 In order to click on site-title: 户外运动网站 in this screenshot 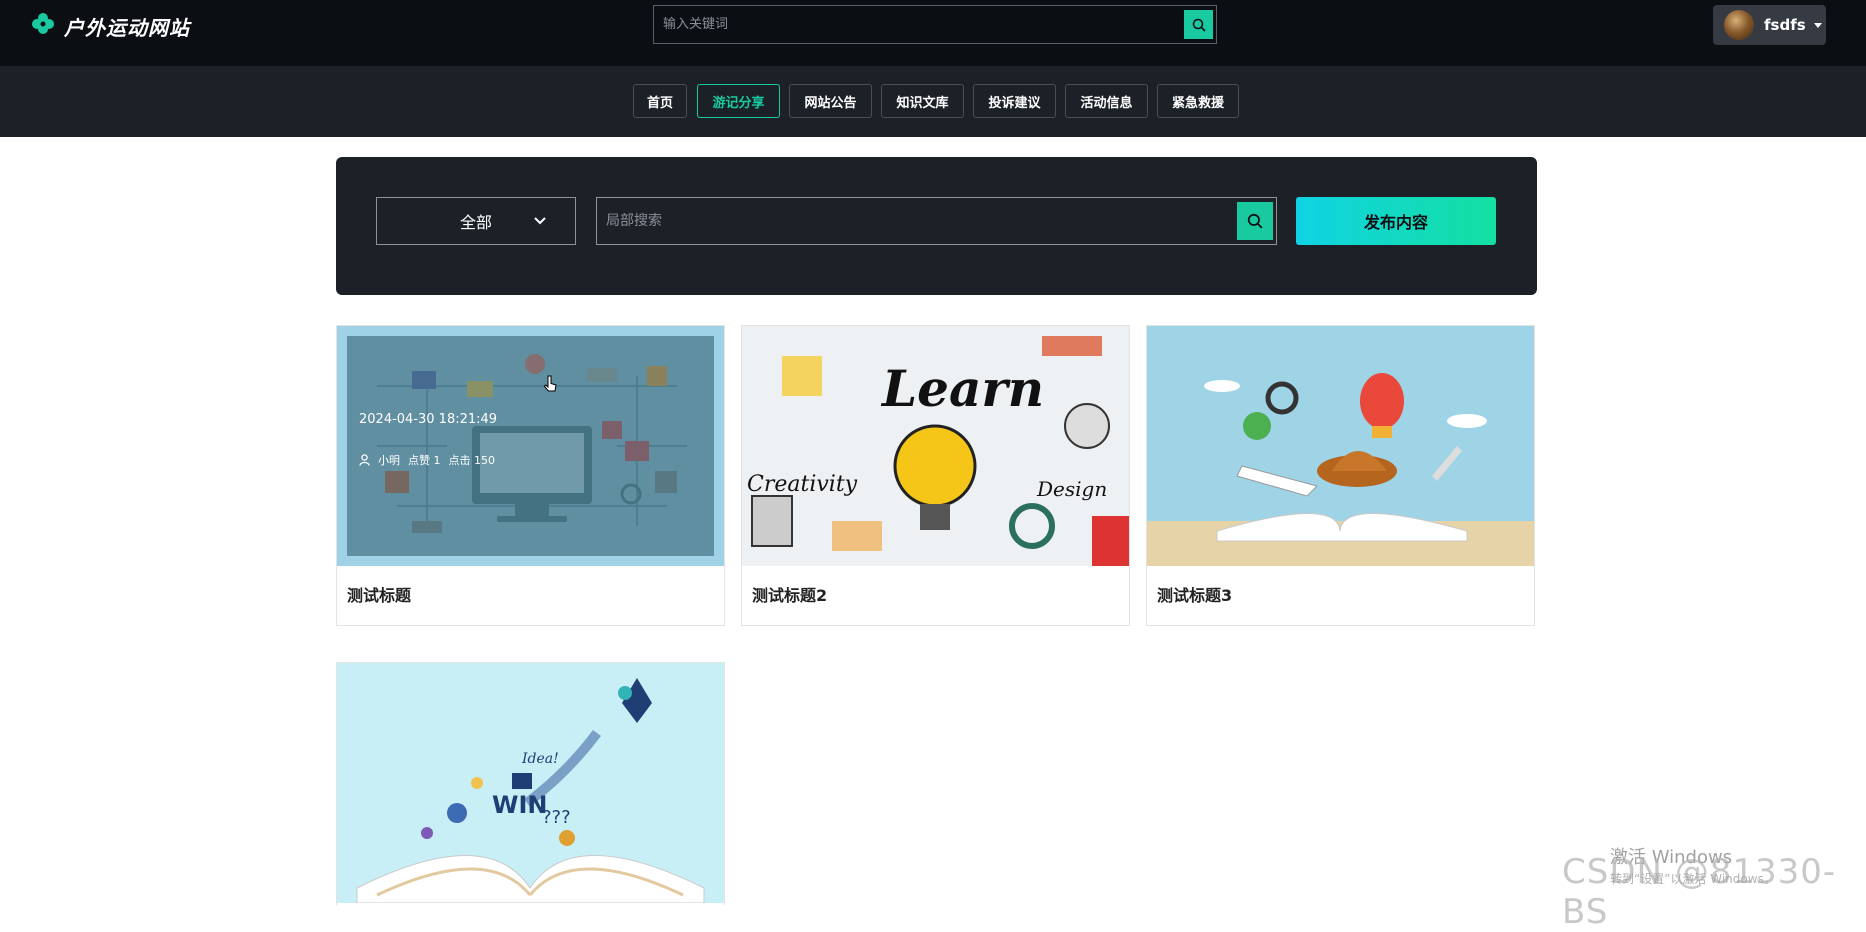, I will do `click(127, 27)`.